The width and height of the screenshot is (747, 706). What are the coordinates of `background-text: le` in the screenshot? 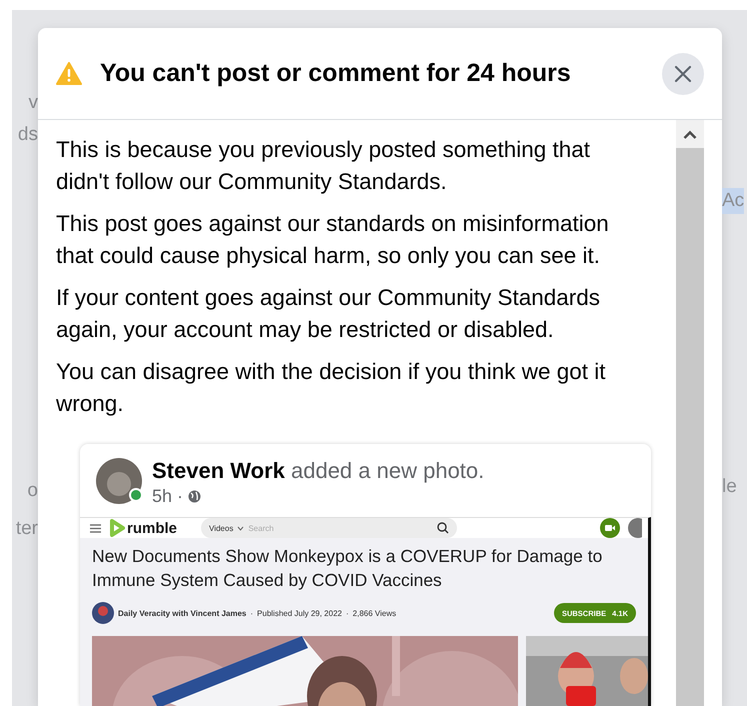 It's located at (729, 487).